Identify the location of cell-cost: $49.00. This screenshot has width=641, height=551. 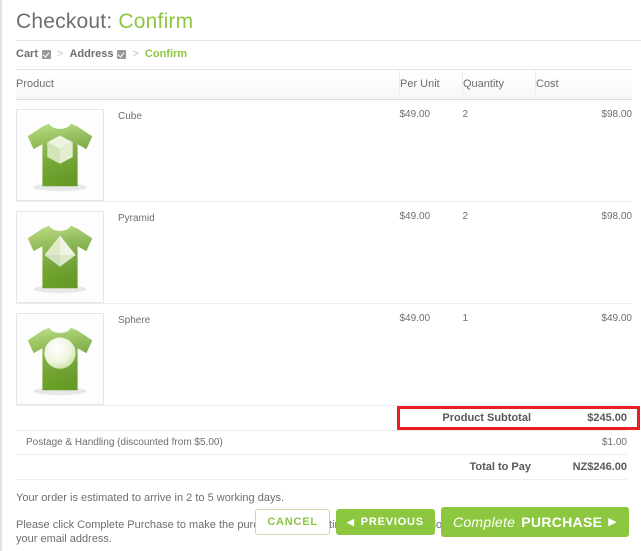
(583, 355).